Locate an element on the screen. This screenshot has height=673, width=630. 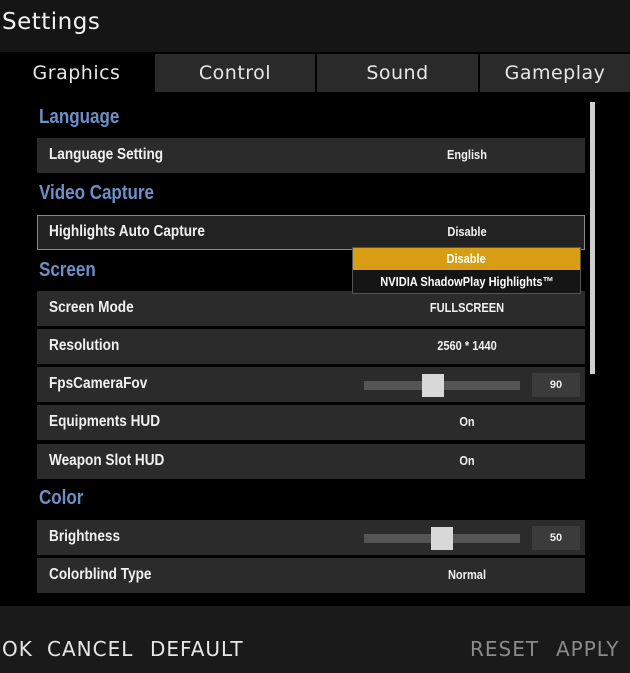
dropdown-option-shadowplay: NVIDIA ShadowPlay Highlights™ is located at coordinates (466, 282).